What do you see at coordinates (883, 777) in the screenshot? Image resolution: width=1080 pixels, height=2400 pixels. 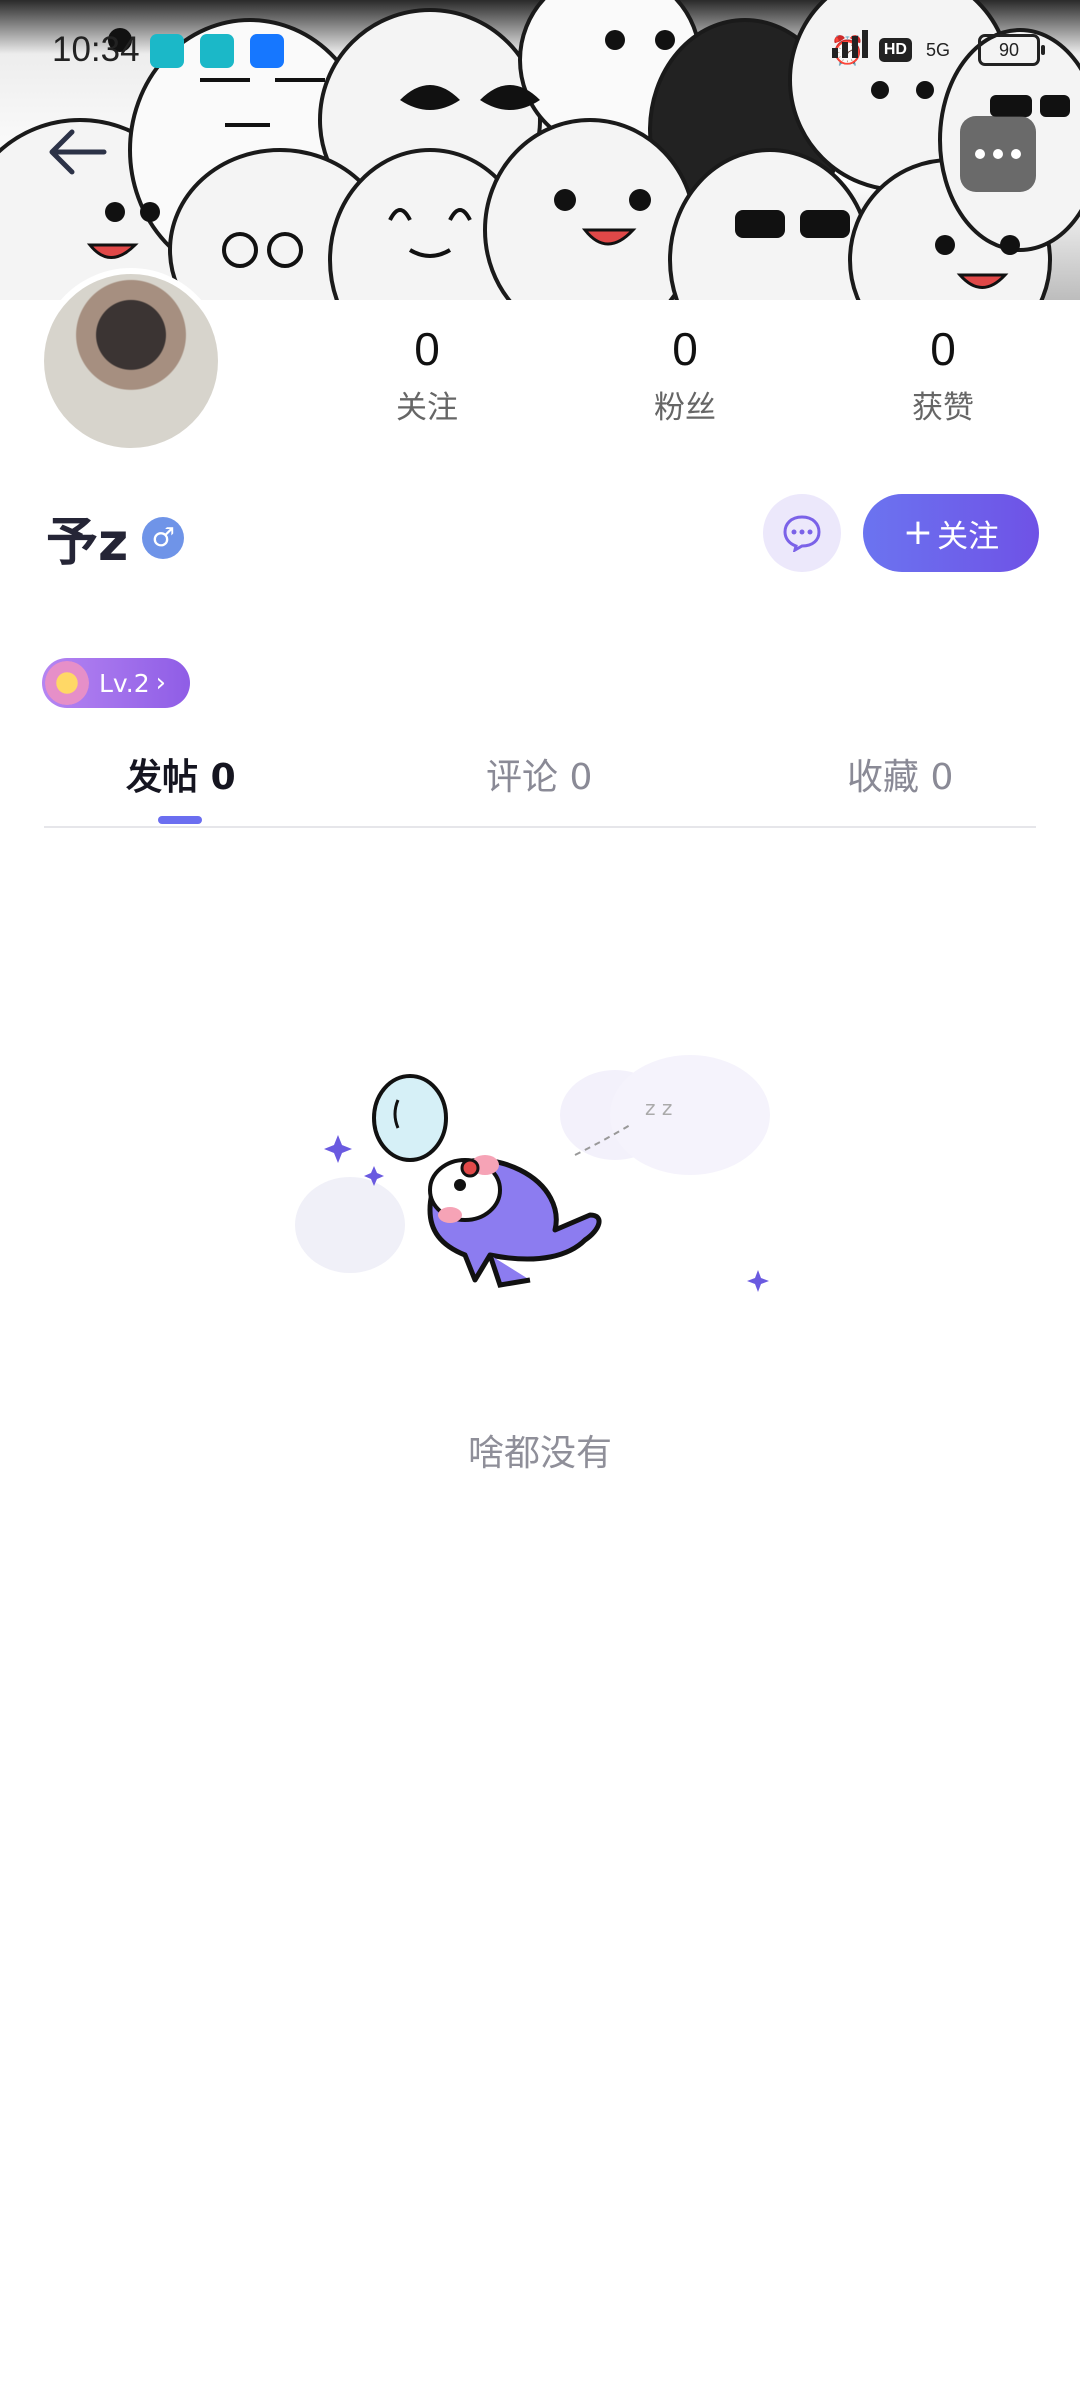 I see `tab-label: 收藏` at bounding box center [883, 777].